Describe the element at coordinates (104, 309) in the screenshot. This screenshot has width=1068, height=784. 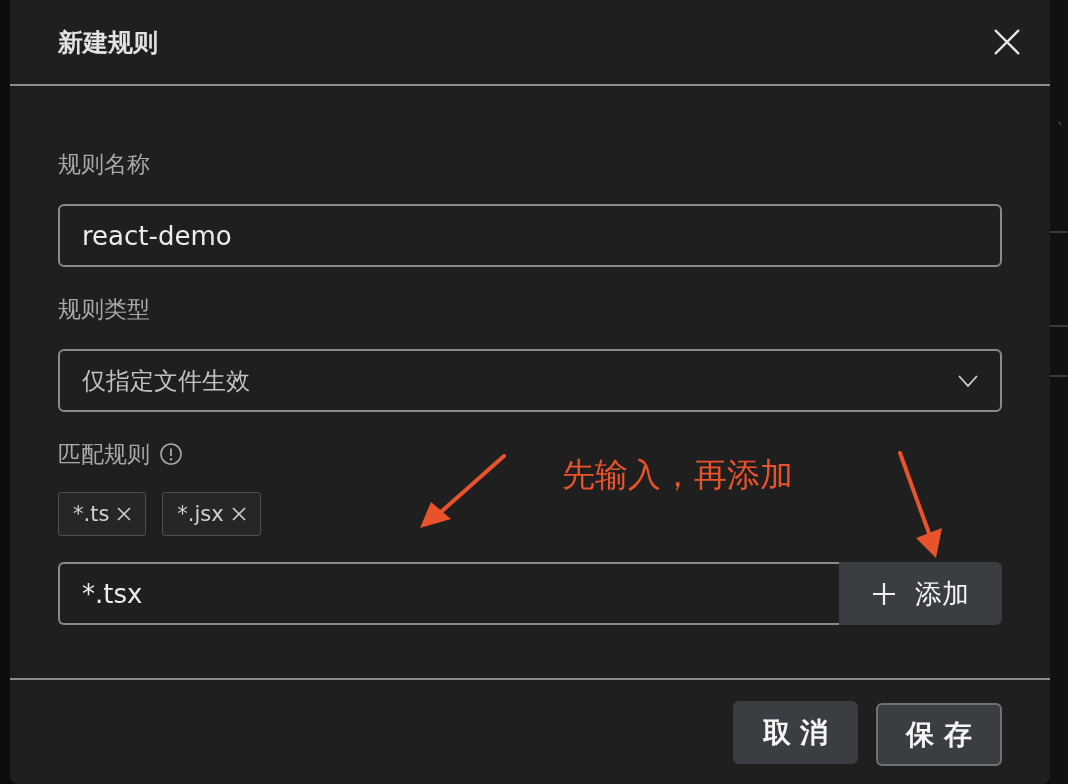
I see `field-label: 规则类型` at that location.